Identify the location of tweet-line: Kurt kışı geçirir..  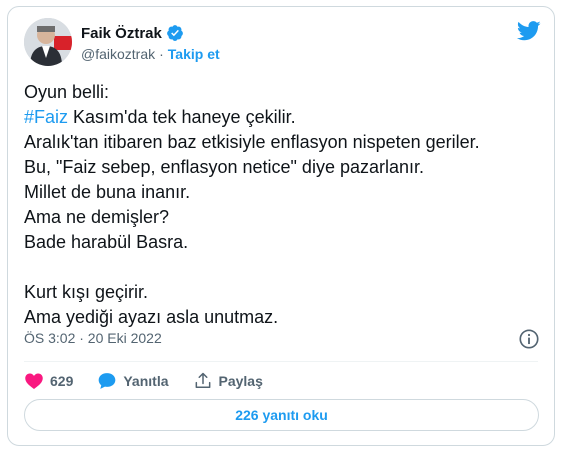
(86, 292).